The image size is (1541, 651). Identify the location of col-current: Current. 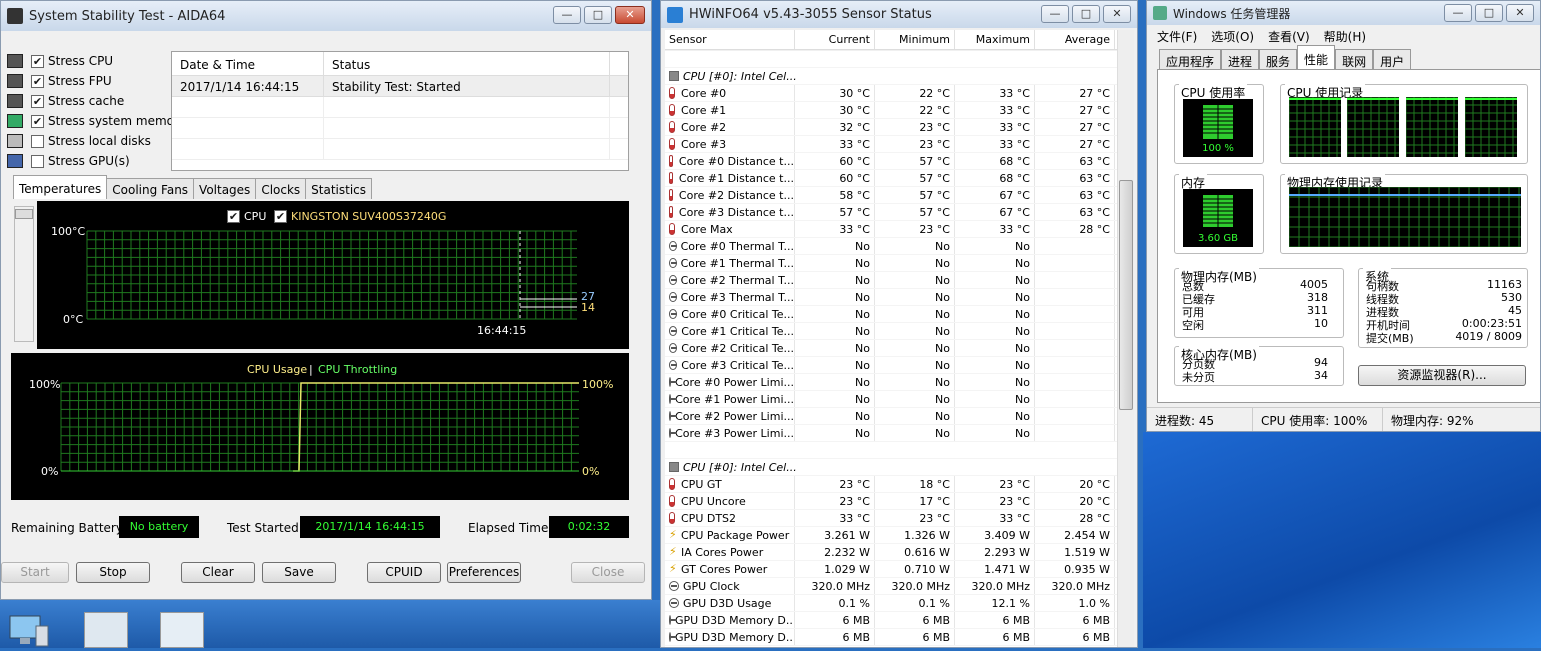
(835, 39).